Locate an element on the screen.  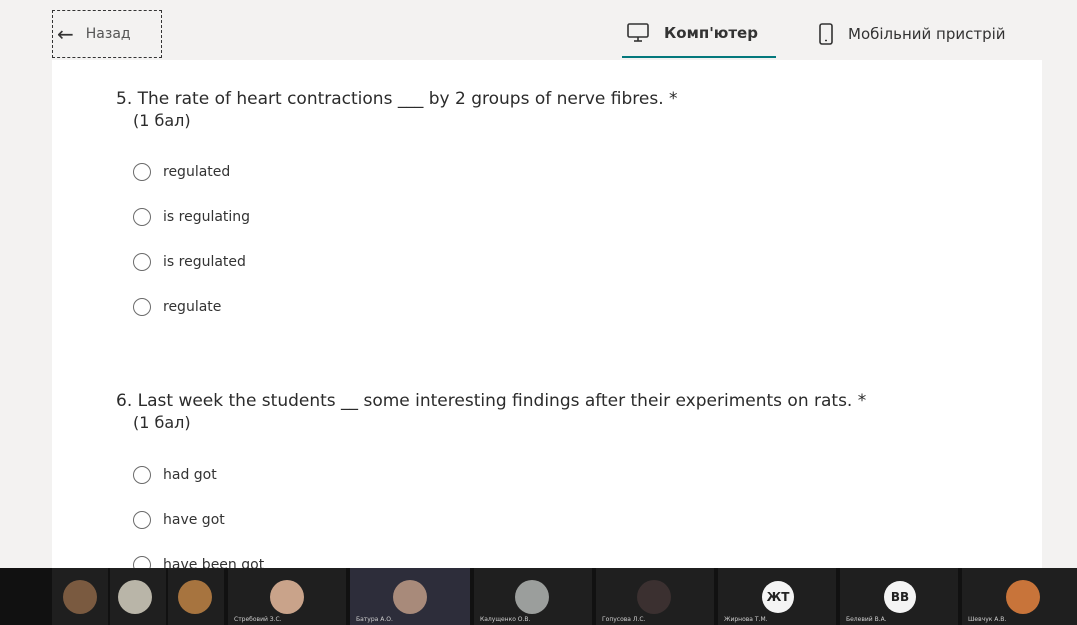
participant-name: Белевий В.А. is located at coordinates (866, 619).